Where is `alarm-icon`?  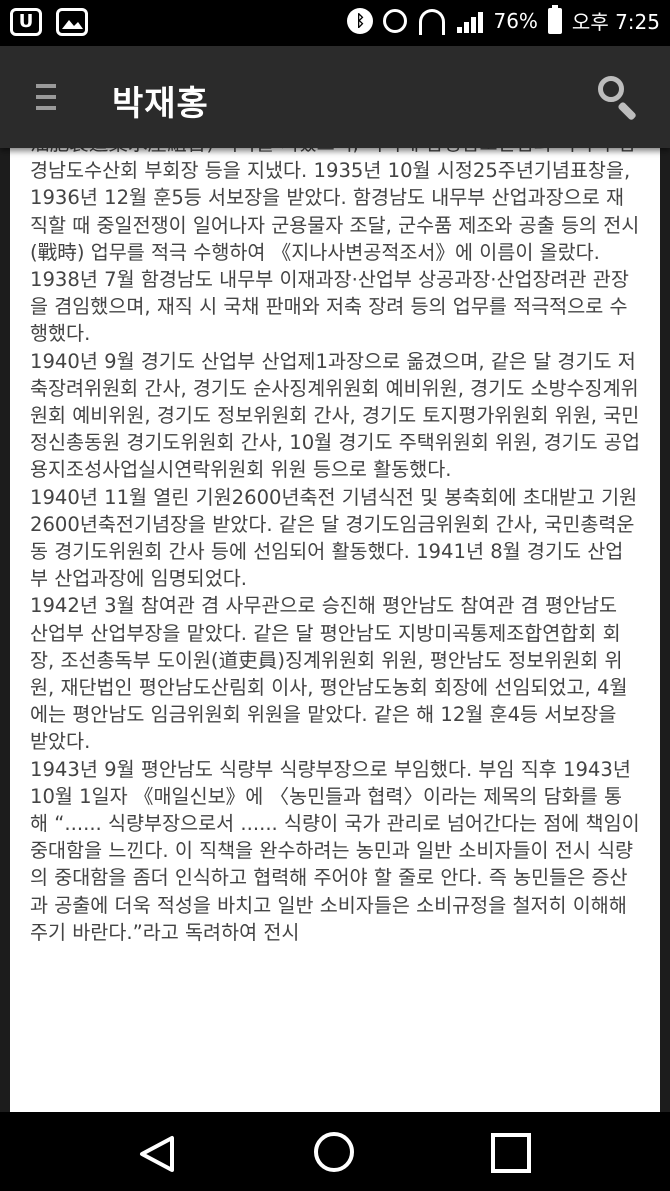
alarm-icon is located at coordinates (395, 20).